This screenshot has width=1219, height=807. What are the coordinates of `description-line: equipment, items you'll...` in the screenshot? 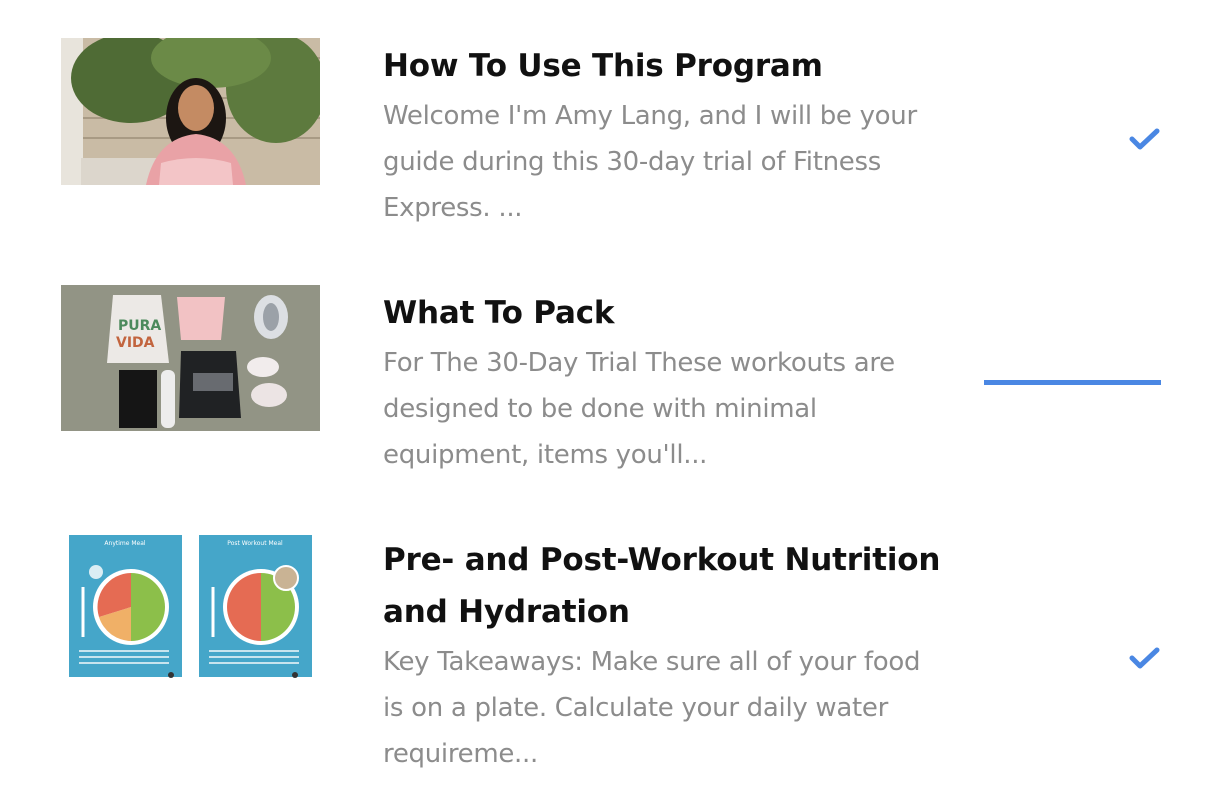 It's located at (545, 455).